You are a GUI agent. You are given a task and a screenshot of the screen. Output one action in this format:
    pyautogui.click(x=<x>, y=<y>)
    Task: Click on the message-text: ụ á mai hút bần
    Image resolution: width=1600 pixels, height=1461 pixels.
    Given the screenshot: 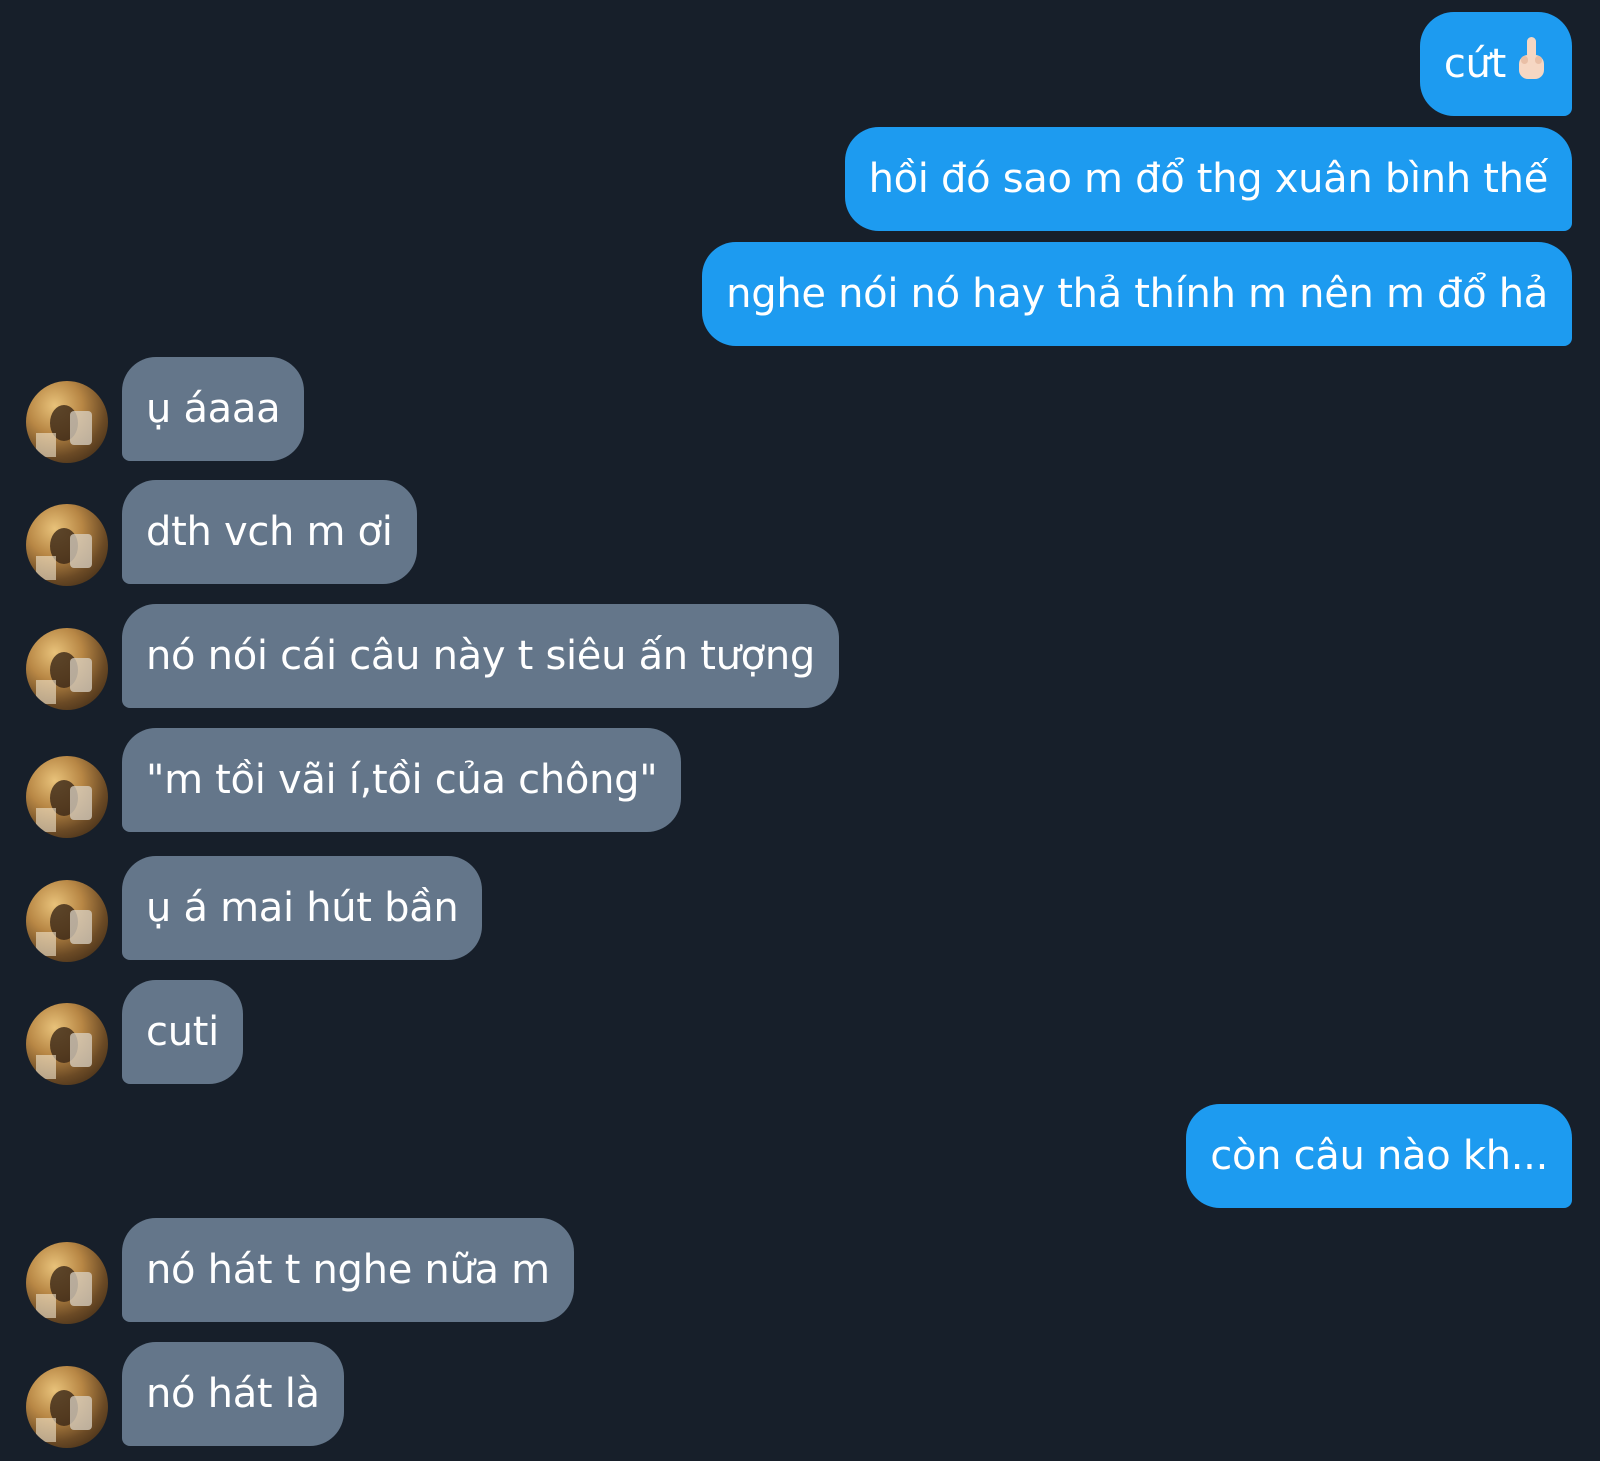 What is the action you would take?
    pyautogui.click(x=302, y=908)
    